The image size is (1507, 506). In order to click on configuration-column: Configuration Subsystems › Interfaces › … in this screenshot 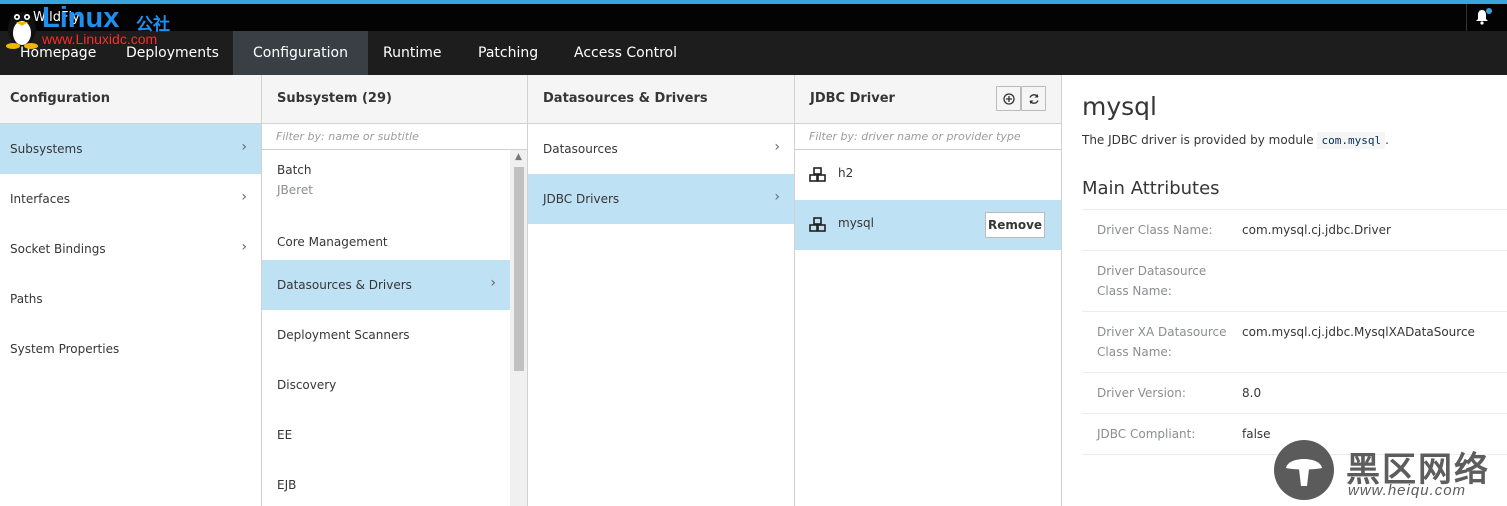, I will do `click(131, 290)`.